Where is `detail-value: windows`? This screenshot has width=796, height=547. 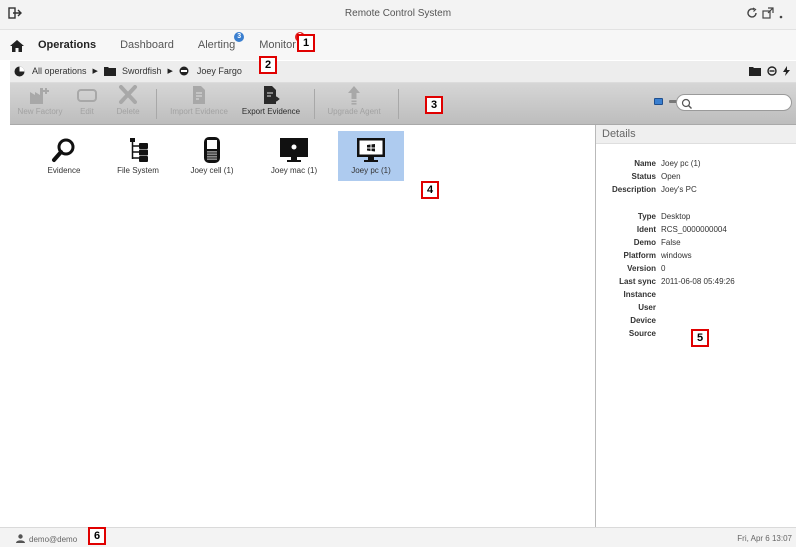 detail-value: windows is located at coordinates (676, 255).